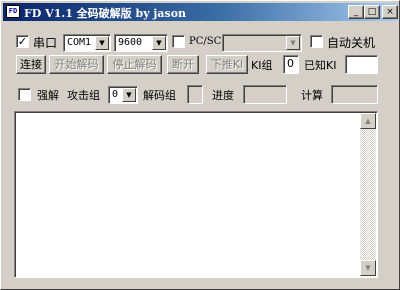  Describe the element at coordinates (130, 42) in the screenshot. I see `baud-value: 9600` at that location.